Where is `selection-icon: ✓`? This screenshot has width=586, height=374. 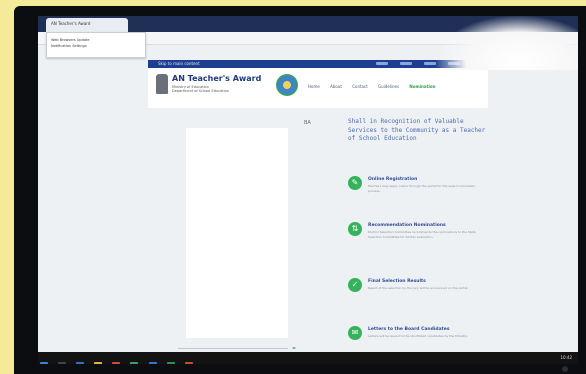 selection-icon: ✓ is located at coordinates (355, 285).